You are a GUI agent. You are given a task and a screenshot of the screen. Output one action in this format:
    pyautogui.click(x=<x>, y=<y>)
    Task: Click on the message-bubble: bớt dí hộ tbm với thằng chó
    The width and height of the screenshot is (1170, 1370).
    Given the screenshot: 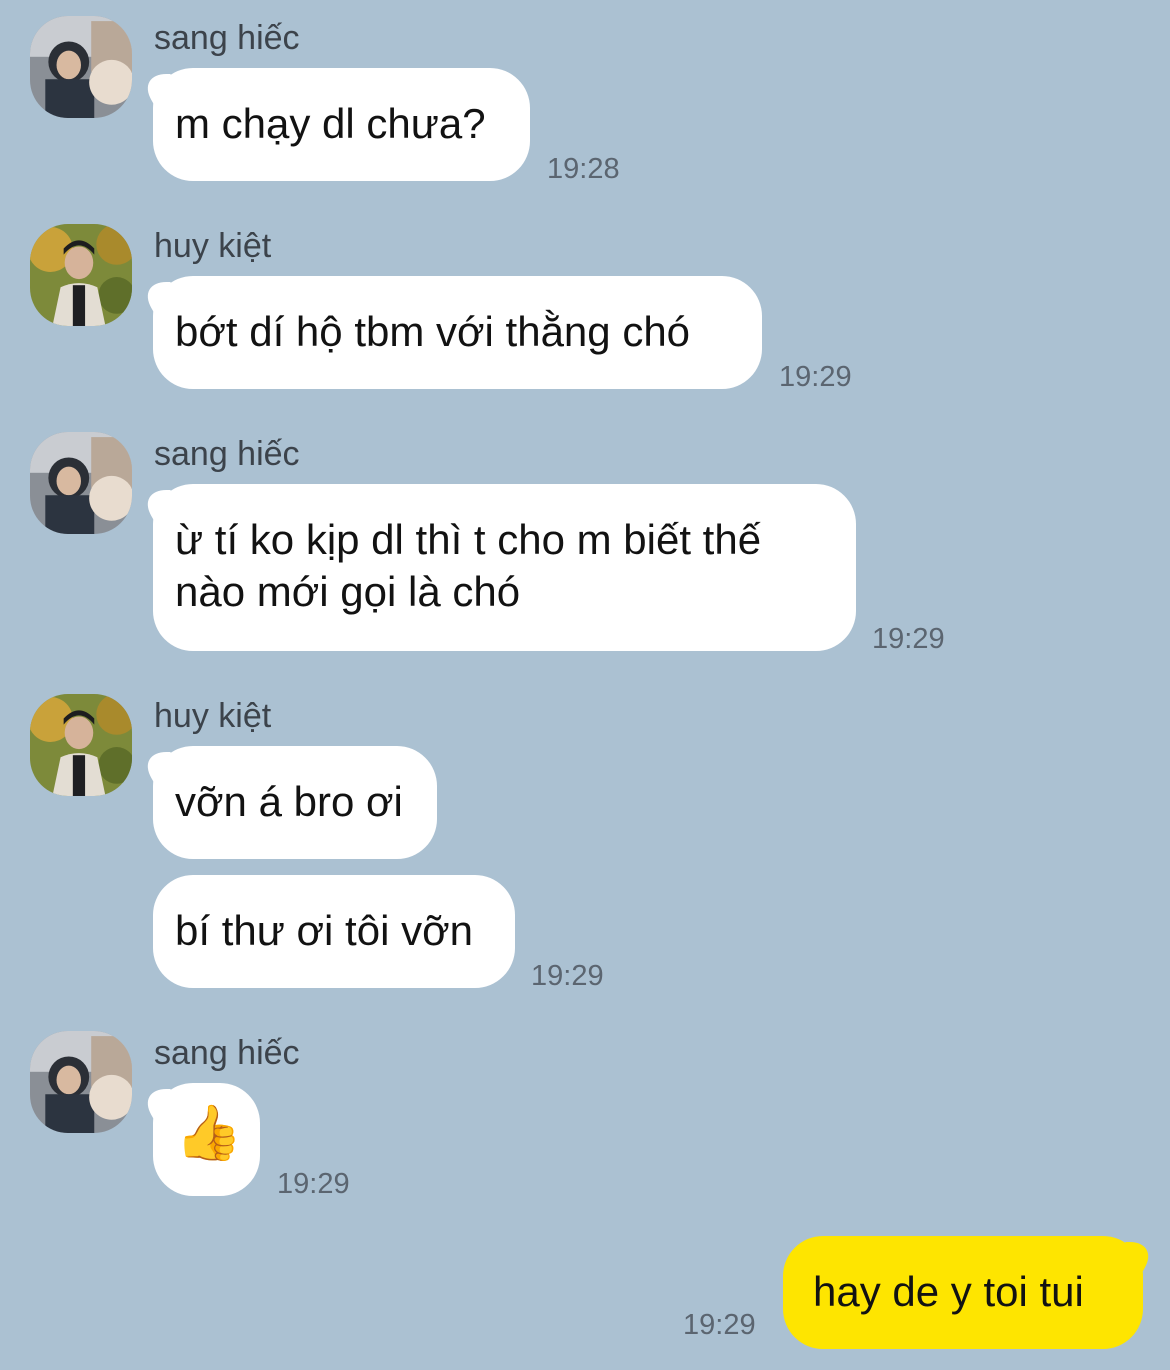 What is the action you would take?
    pyautogui.click(x=457, y=332)
    